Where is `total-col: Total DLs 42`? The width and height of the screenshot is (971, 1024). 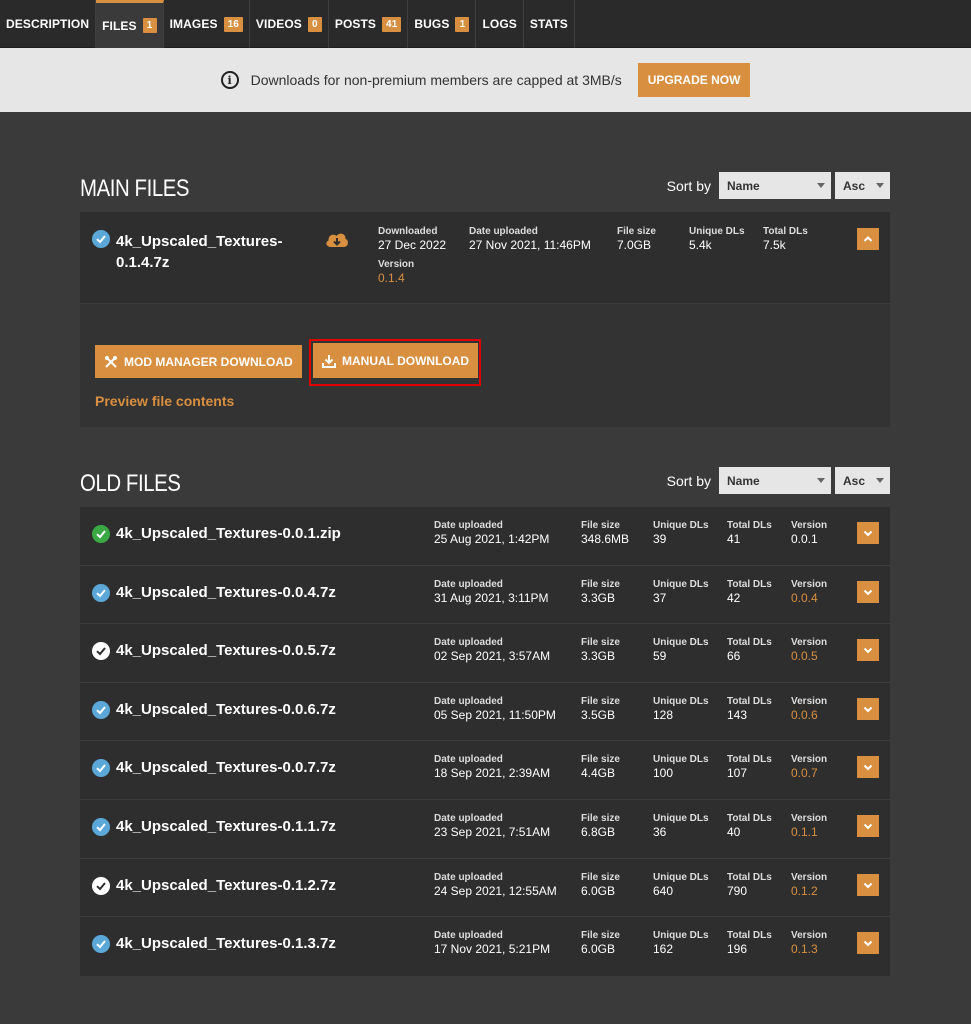 total-col: Total DLs 42 is located at coordinates (749, 592).